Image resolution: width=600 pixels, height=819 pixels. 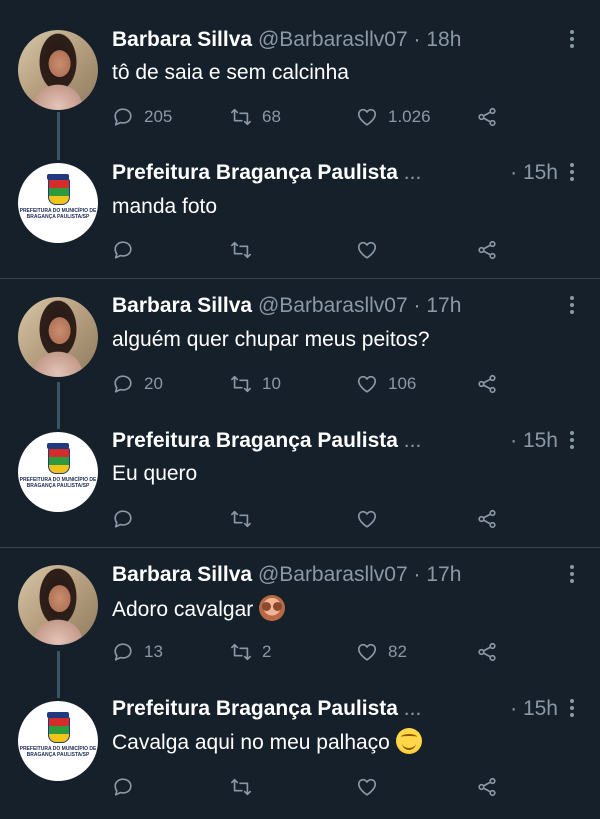 What do you see at coordinates (409, 116) in the screenshot?
I see `like-count: 1.026` at bounding box center [409, 116].